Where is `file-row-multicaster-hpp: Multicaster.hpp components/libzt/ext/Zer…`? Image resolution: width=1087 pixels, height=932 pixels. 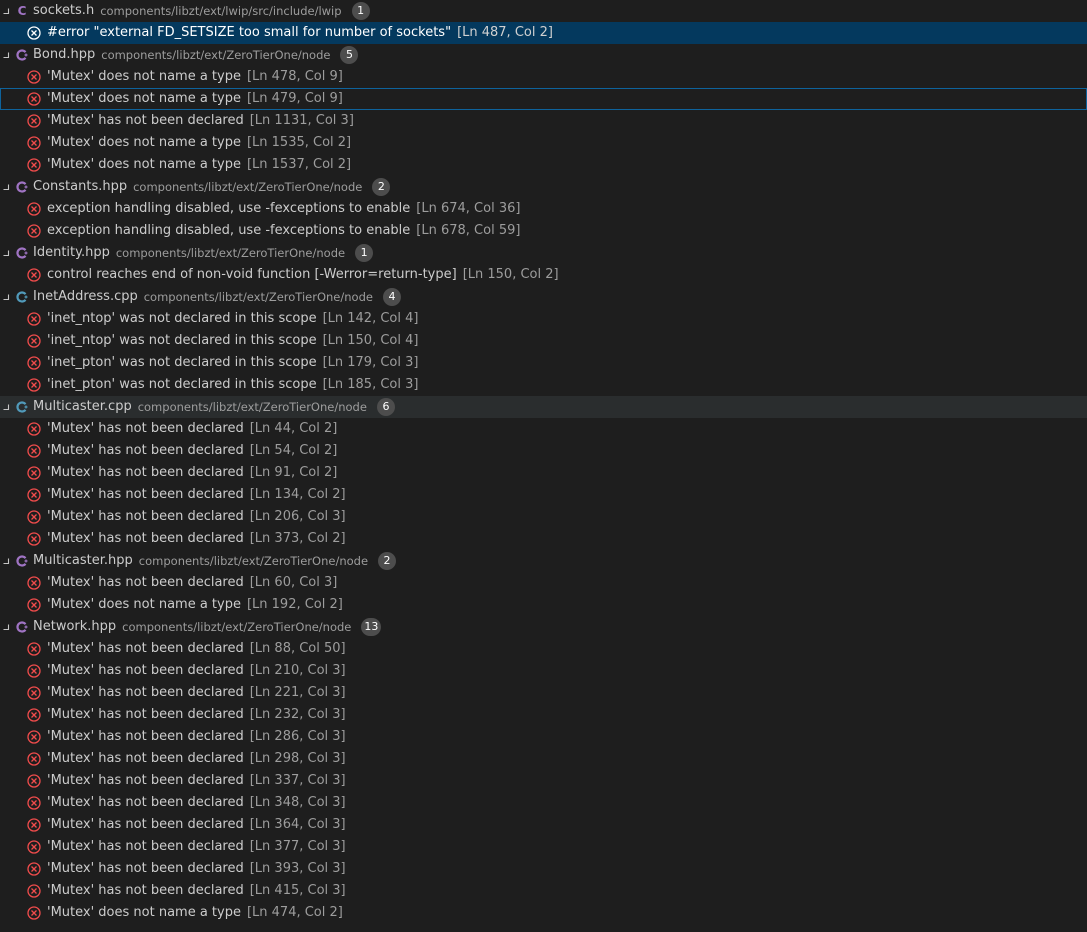
file-row-multicaster-hpp: Multicaster.hpp components/libzt/ext/Zer… is located at coordinates (543, 561).